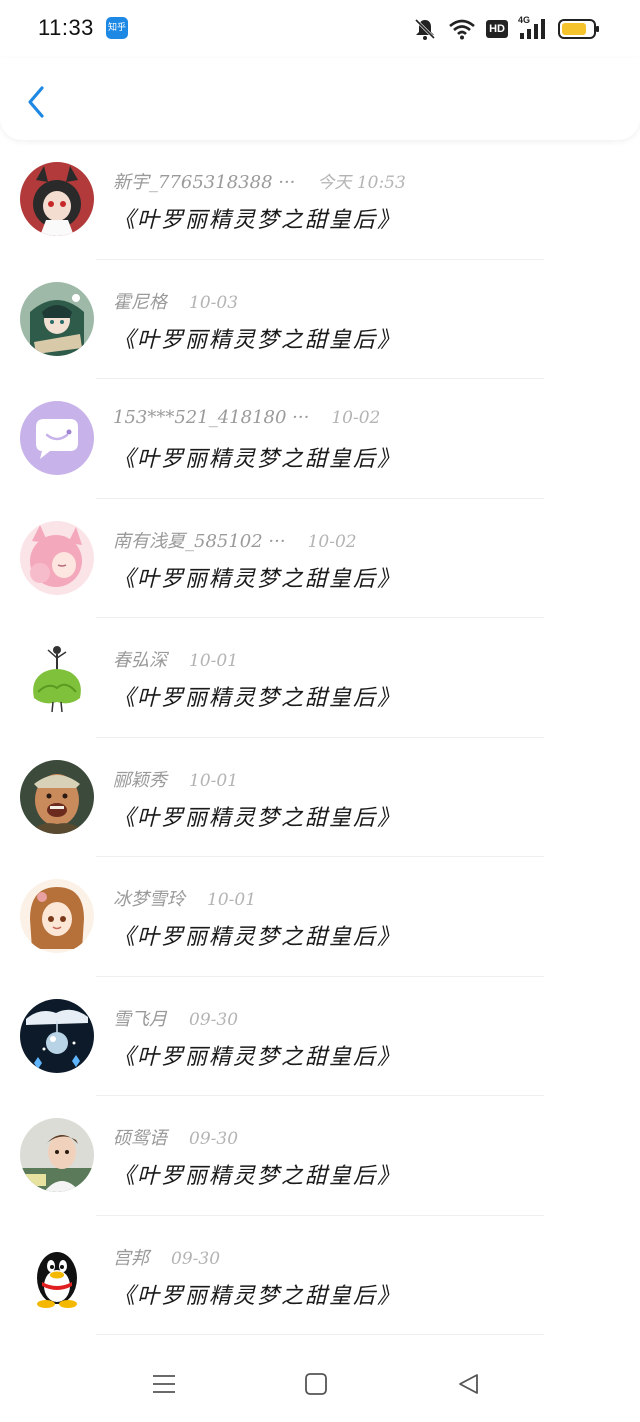 The image size is (640, 1422). Describe the element at coordinates (175, 1018) in the screenshot. I see `comment-meta: 雪飞月 09-30` at that location.